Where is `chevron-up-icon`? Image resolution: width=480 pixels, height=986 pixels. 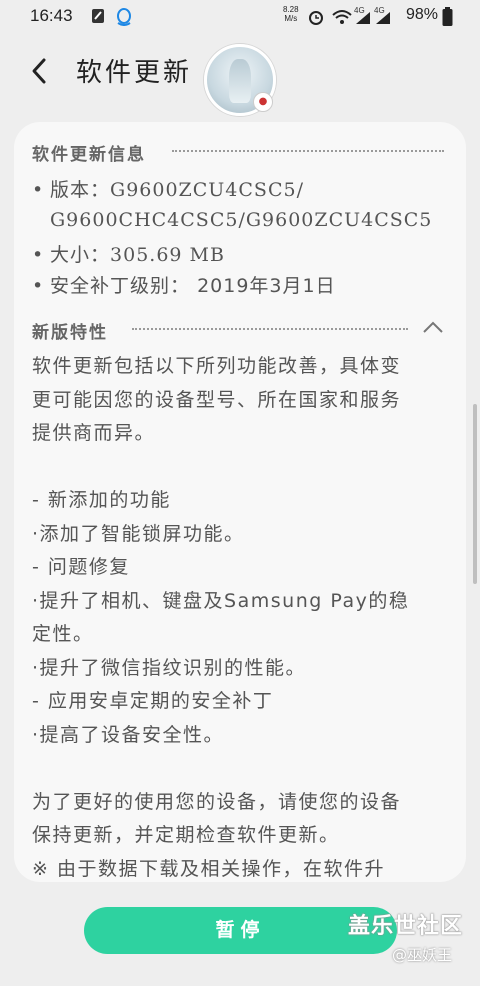 chevron-up-icon is located at coordinates (433, 327).